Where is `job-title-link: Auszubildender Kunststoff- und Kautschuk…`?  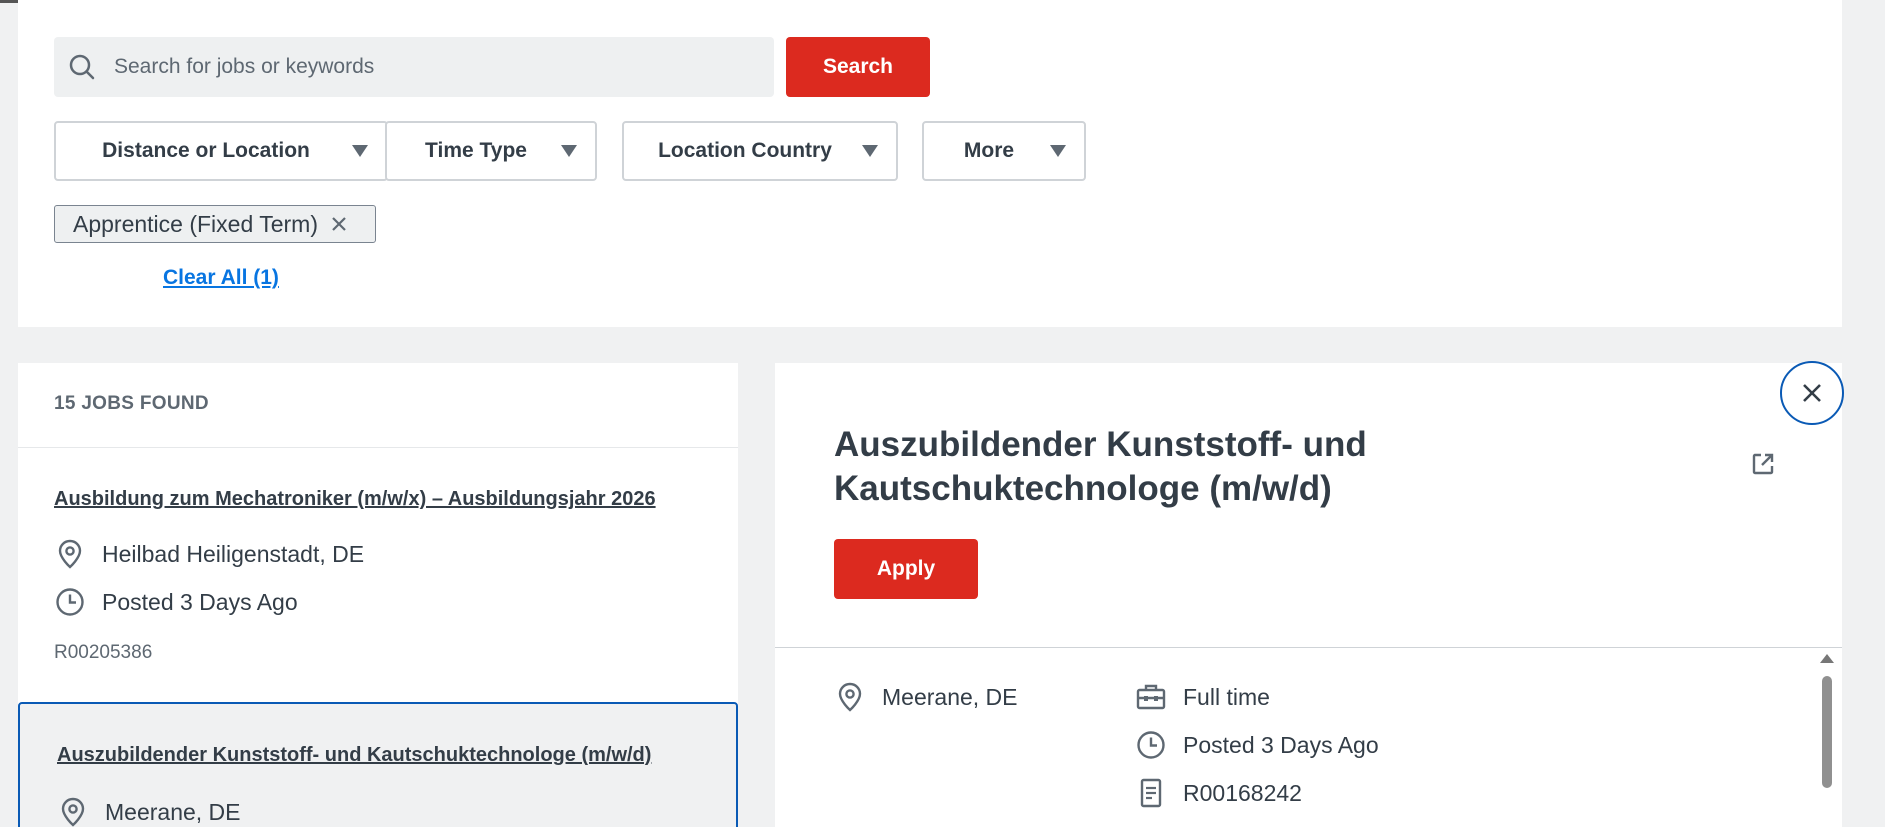
job-title-link: Auszubildender Kunststoff- und Kautschuk… is located at coordinates (354, 755).